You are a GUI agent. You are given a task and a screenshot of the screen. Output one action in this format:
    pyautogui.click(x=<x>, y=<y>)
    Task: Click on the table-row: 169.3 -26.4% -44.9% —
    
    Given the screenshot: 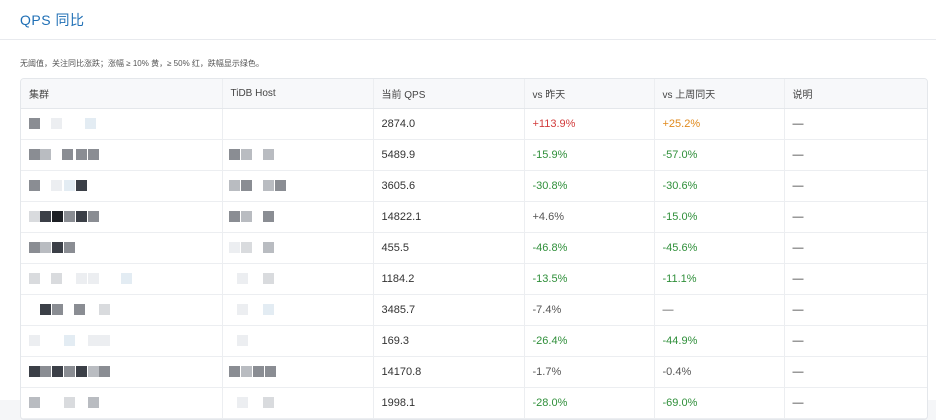 What is the action you would take?
    pyautogui.click(x=474, y=341)
    